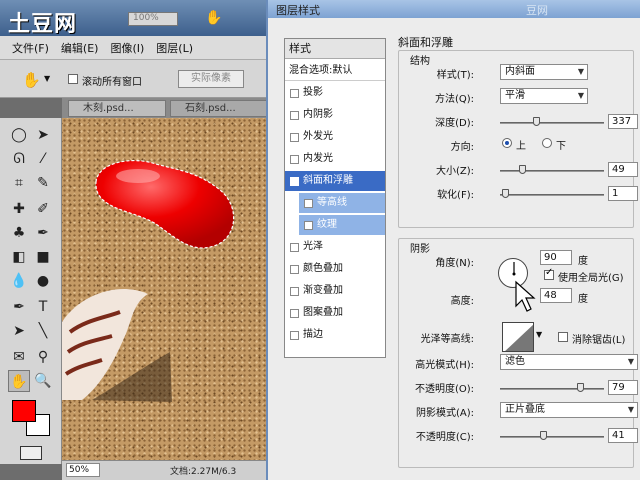 Image resolution: width=640 pixels, height=480 pixels. I want to click on blur-tool-icon: 💧, so click(19, 281).